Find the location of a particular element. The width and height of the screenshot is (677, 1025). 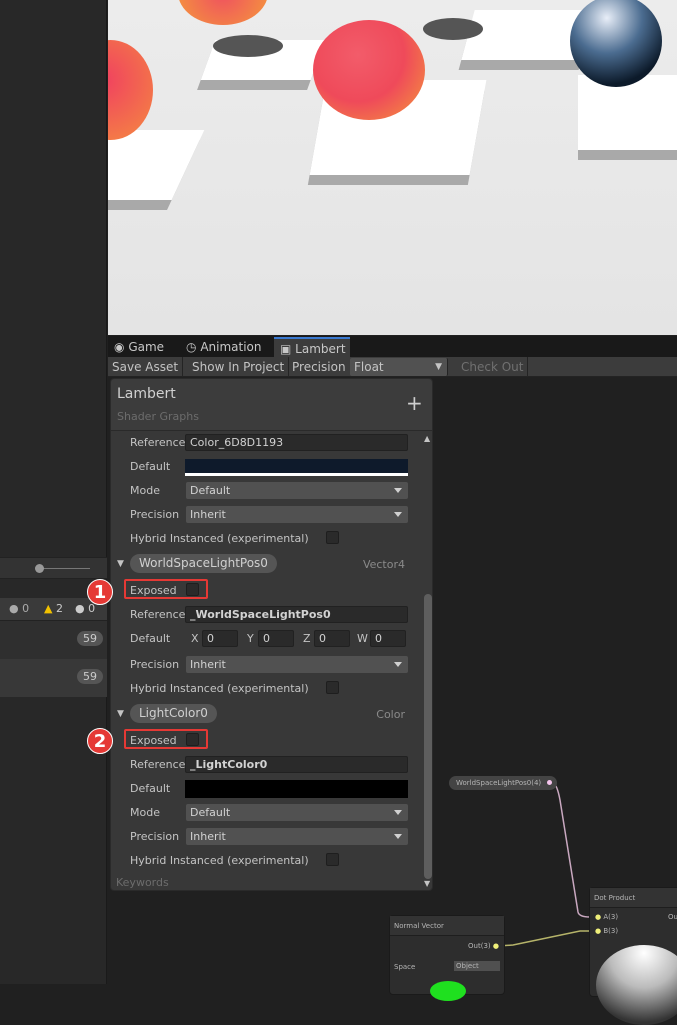

output-port: Out(3) ● is located at coordinates (483, 946).